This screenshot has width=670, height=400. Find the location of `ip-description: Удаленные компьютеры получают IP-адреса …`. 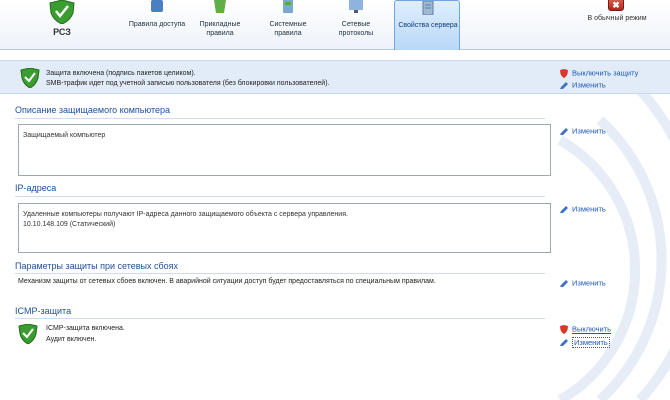

ip-description: Удаленные компьютеры получают IP-адреса … is located at coordinates (185, 214).